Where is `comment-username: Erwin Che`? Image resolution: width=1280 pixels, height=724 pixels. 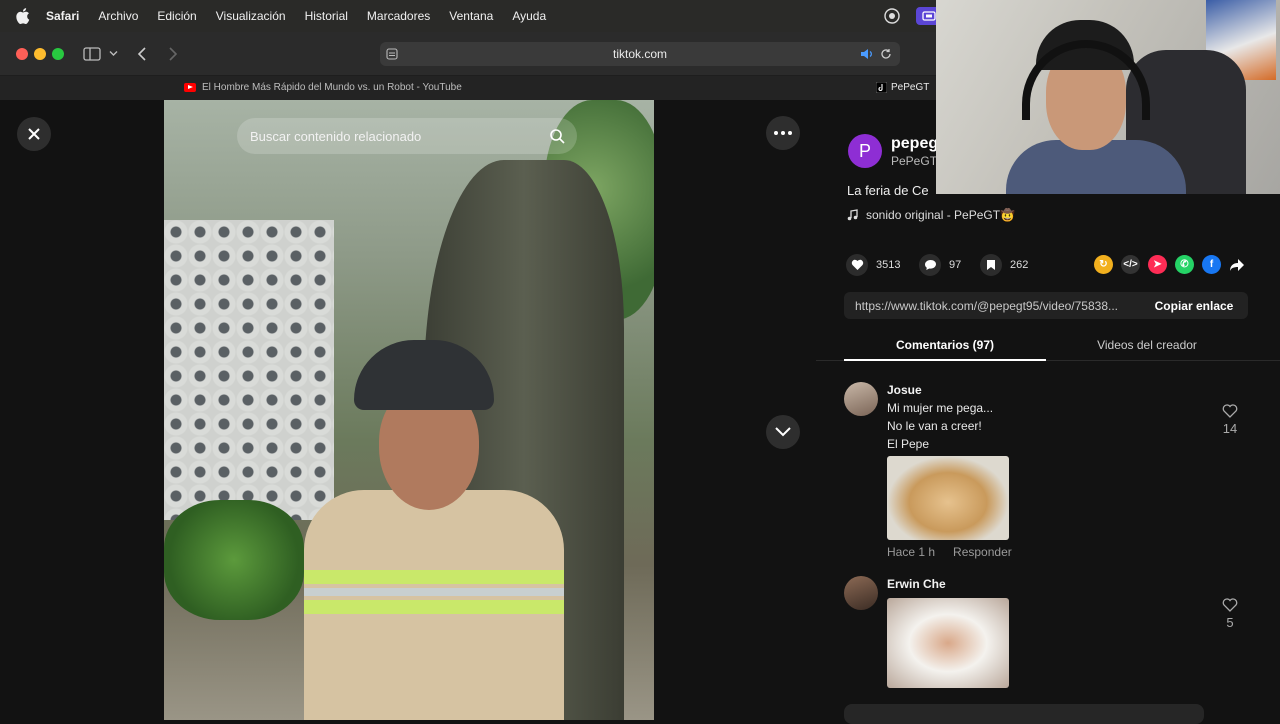
comment-username: Erwin Che is located at coordinates (916, 584).